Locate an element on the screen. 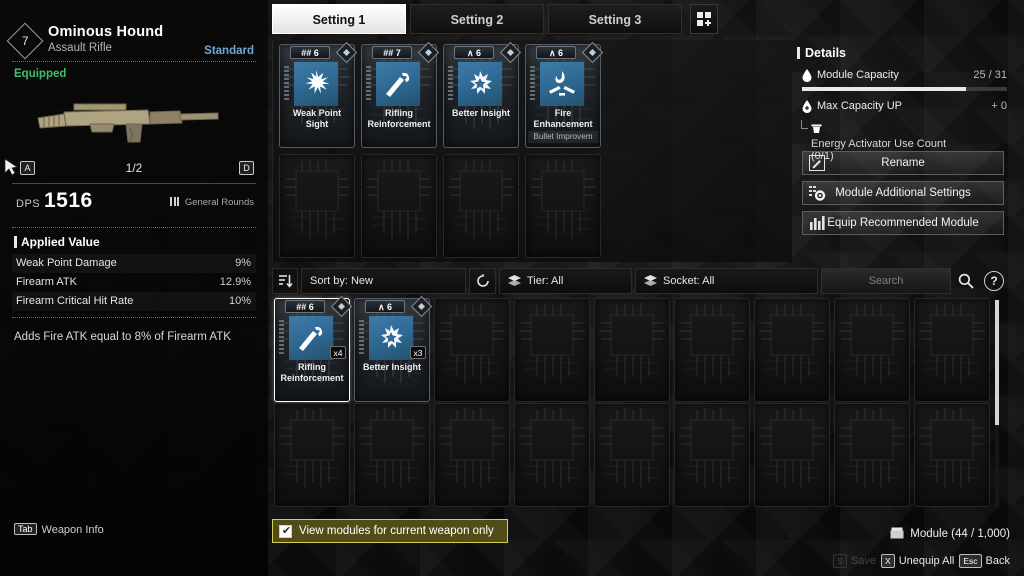  socket-filter-dropdown: Socket: All is located at coordinates (726, 281).